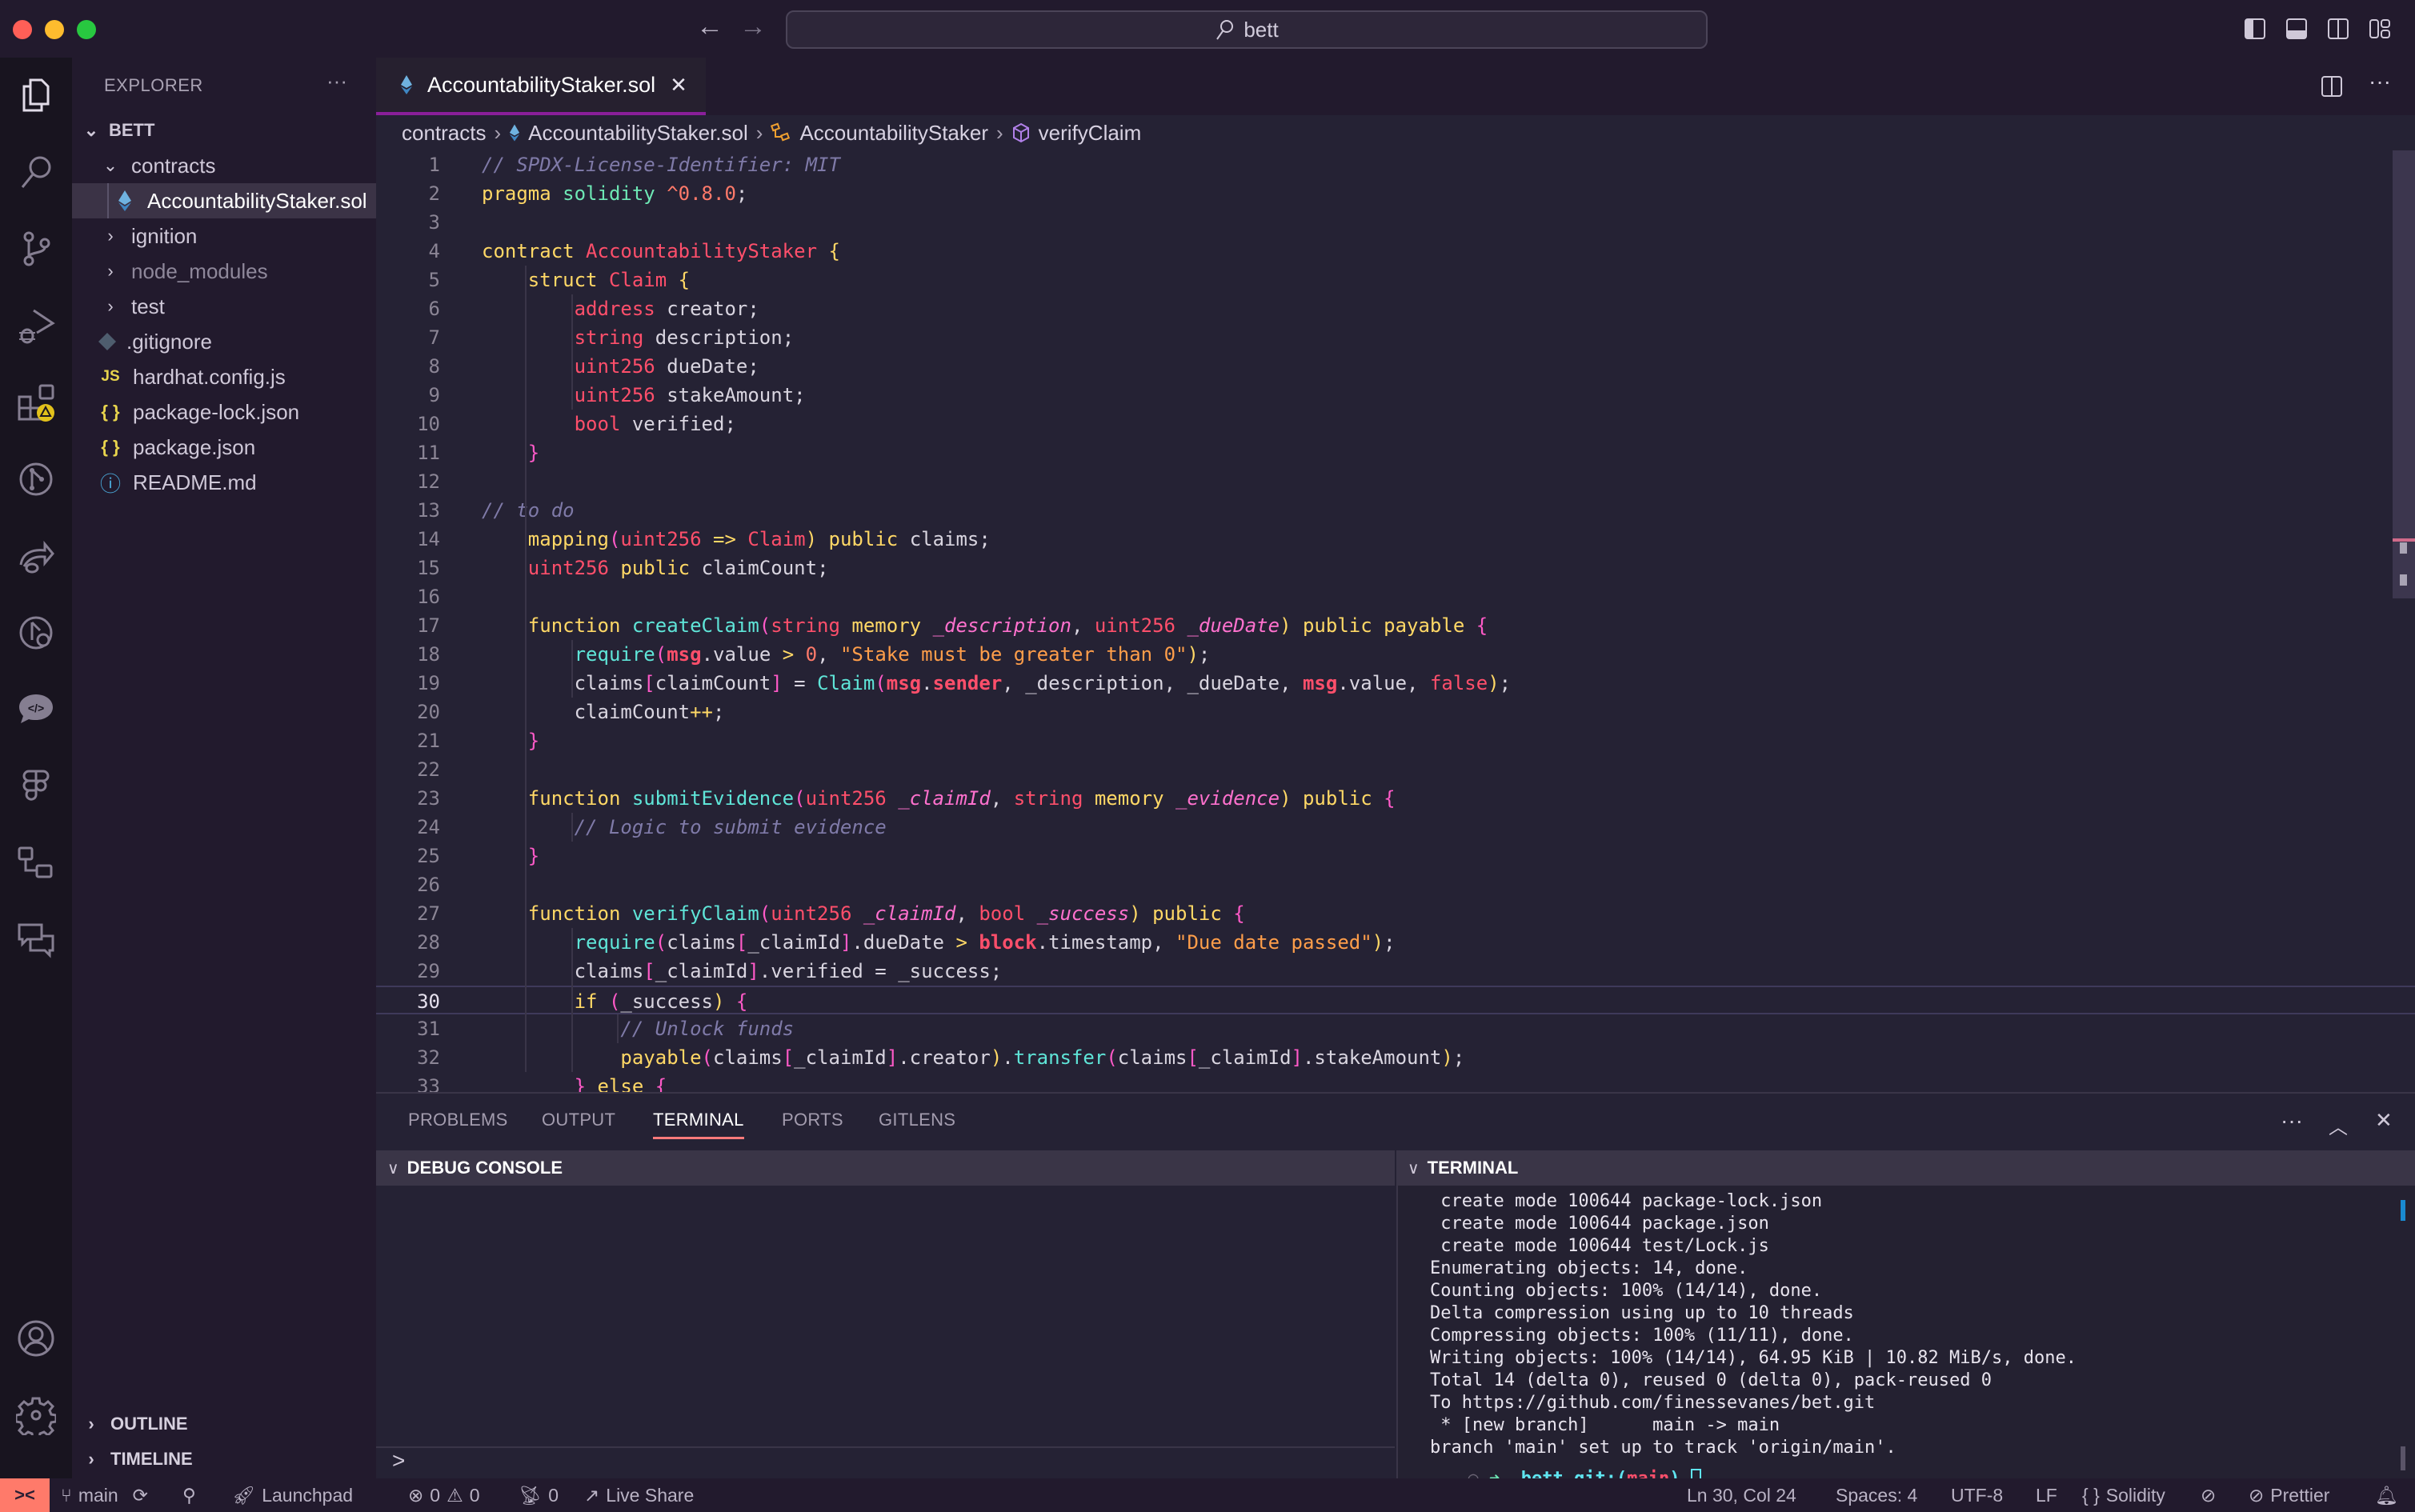 This screenshot has height=1512, width=2415. What do you see at coordinates (2338, 29) in the screenshot?
I see `toggle-secondary-sidebar-icon` at bounding box center [2338, 29].